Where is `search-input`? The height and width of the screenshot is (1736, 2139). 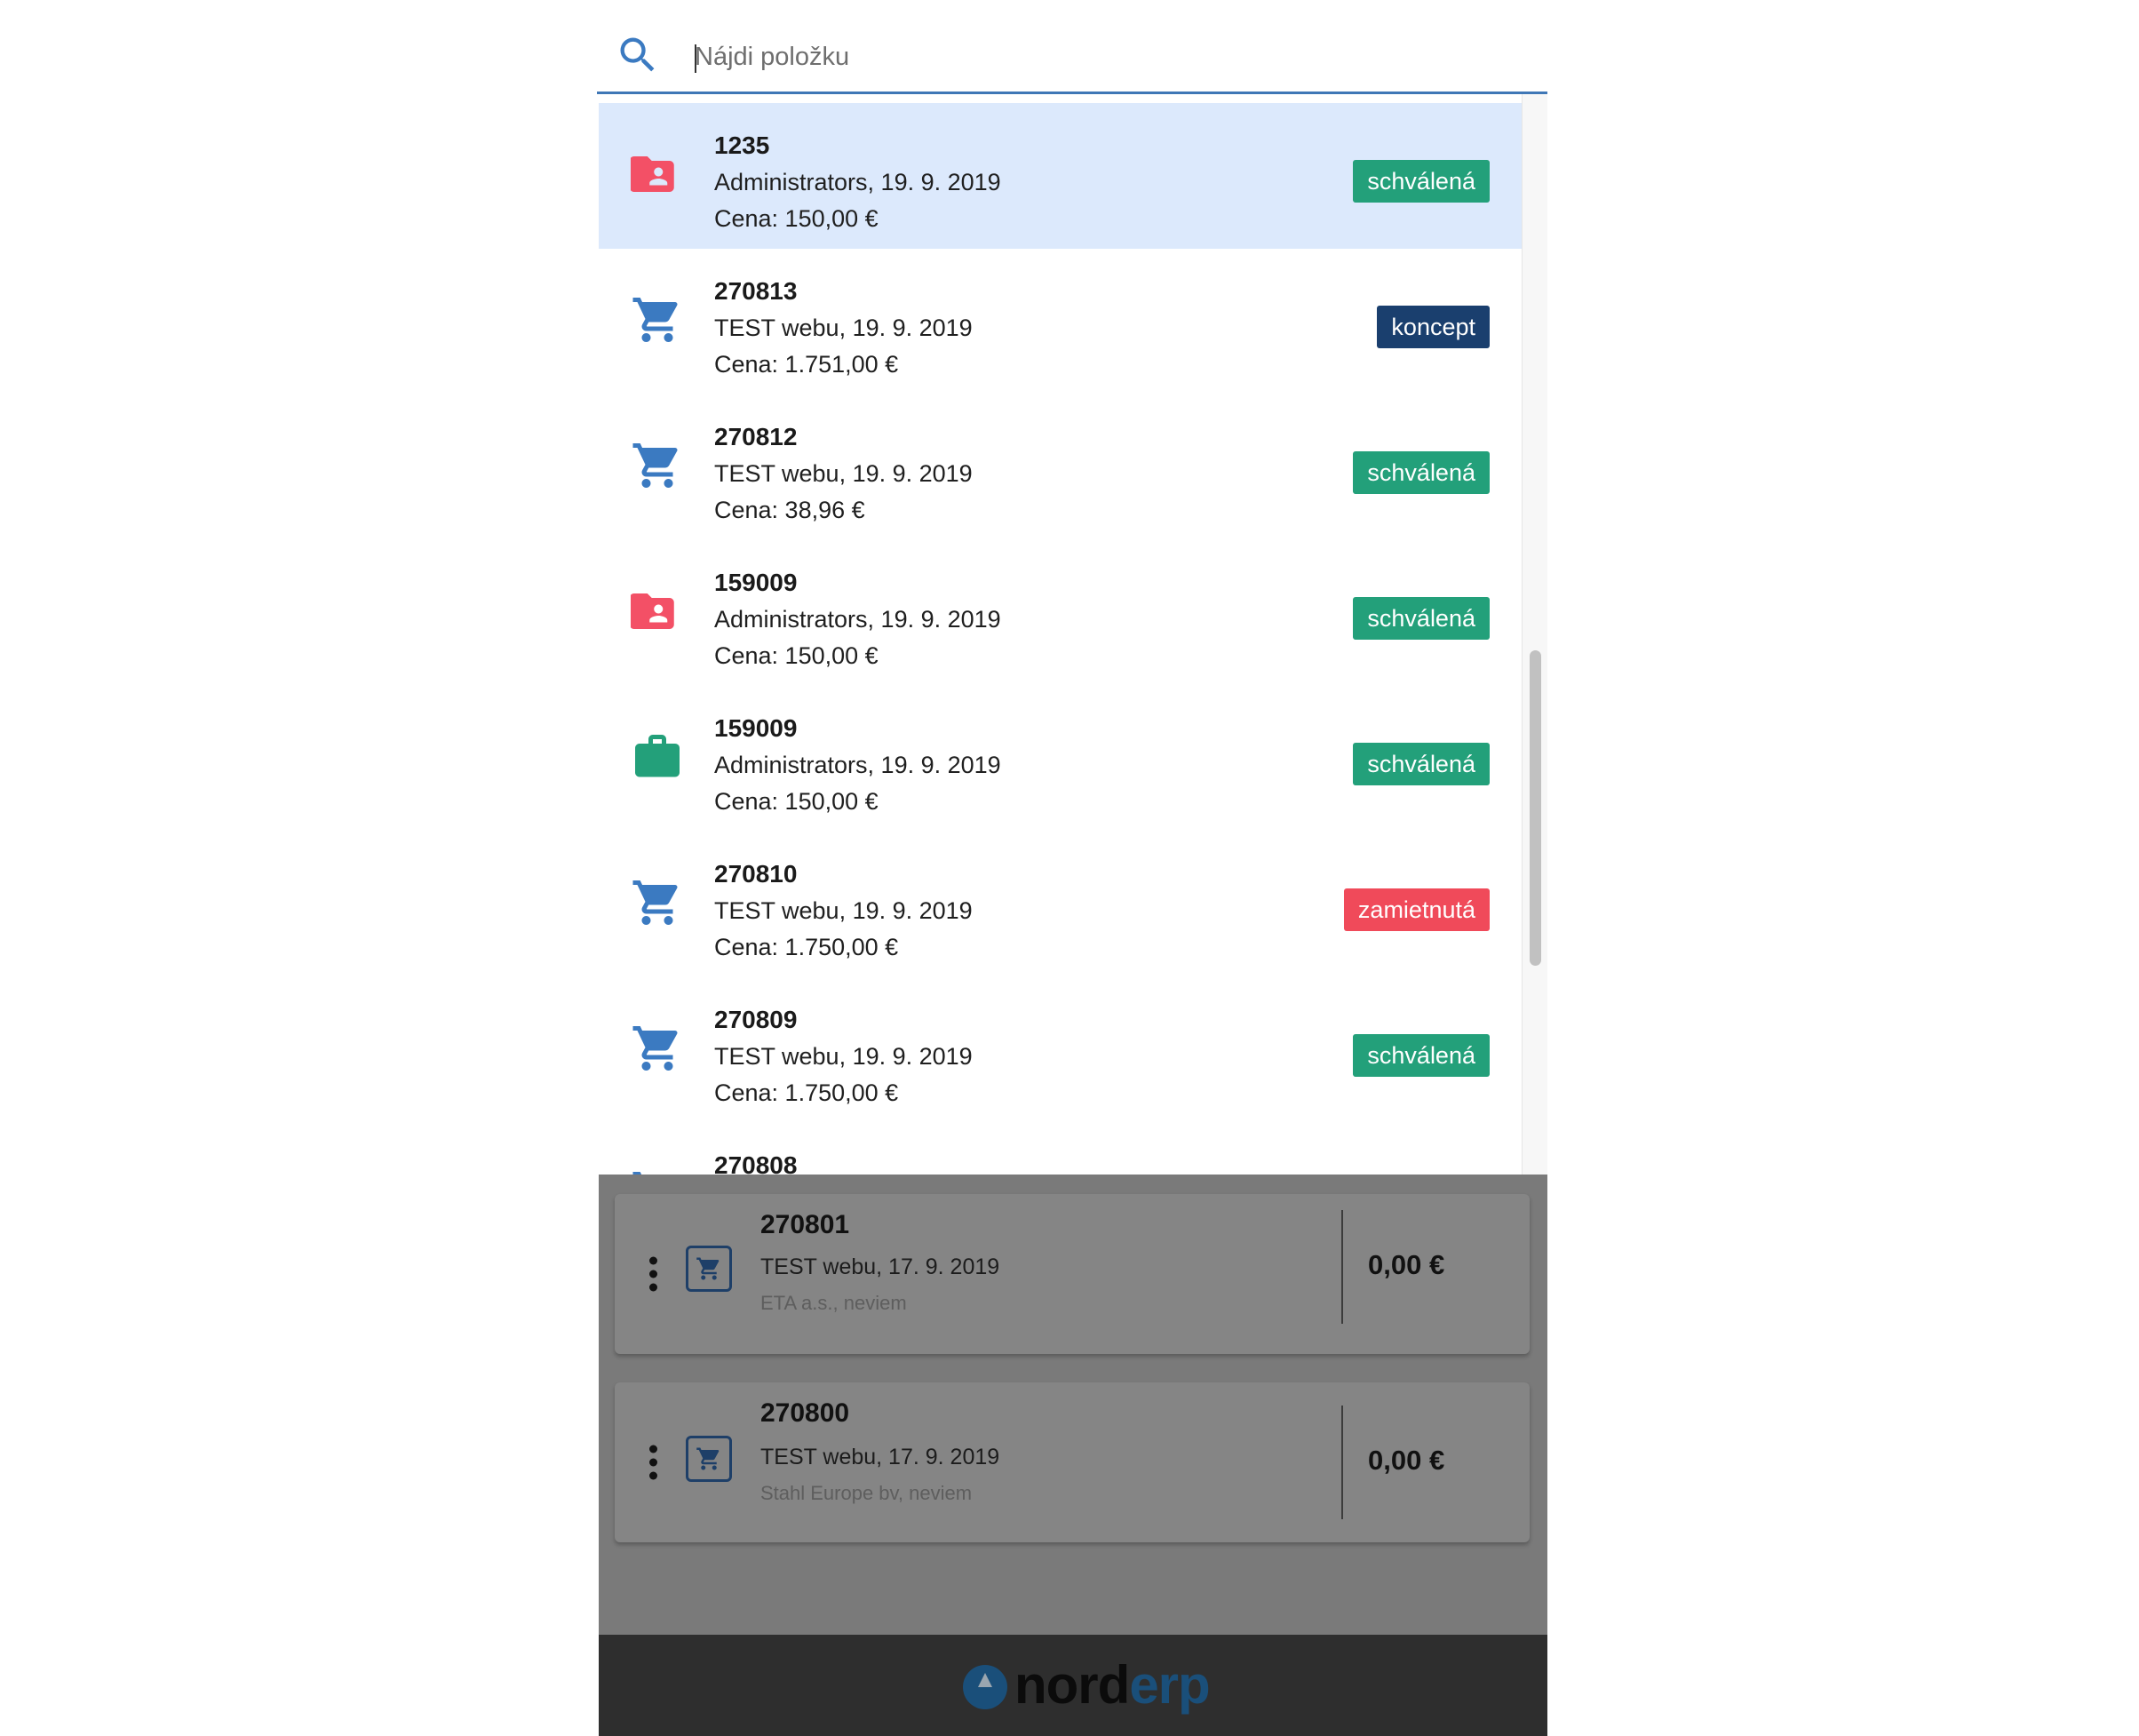
search-input is located at coordinates (1094, 57).